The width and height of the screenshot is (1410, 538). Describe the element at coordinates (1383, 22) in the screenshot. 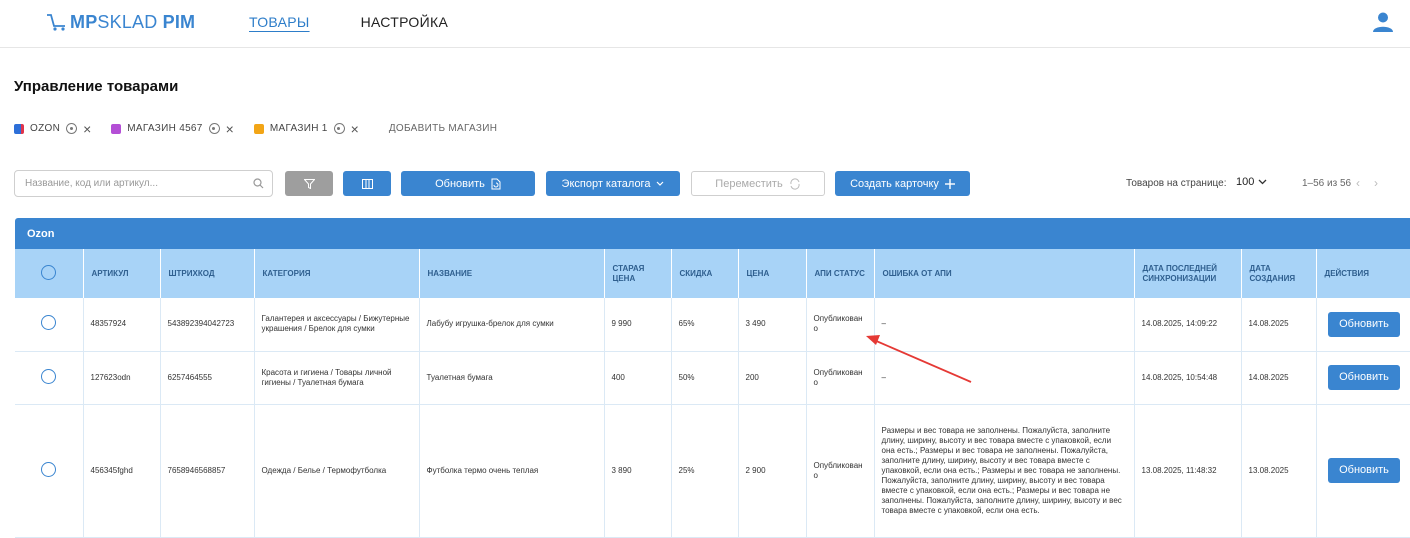

I see `user-icon` at that location.